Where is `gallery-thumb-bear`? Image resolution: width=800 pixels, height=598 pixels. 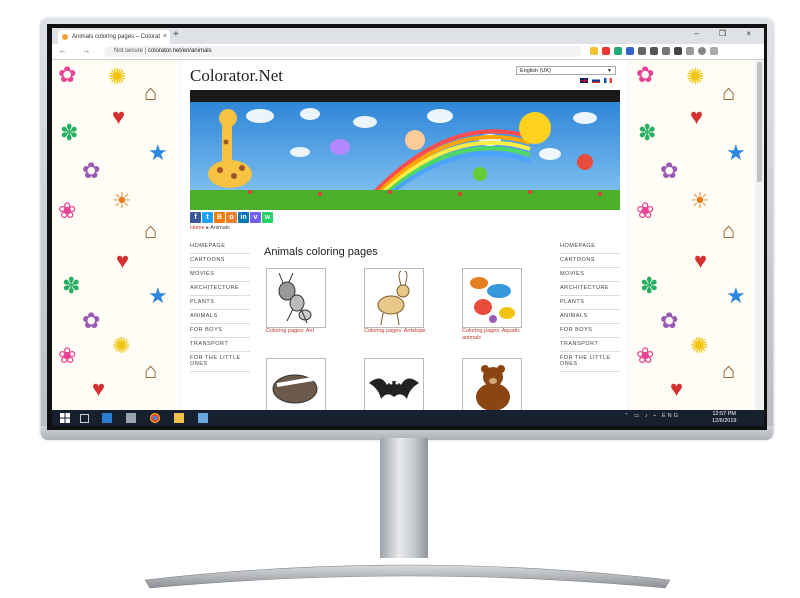 gallery-thumb-bear is located at coordinates (492, 384).